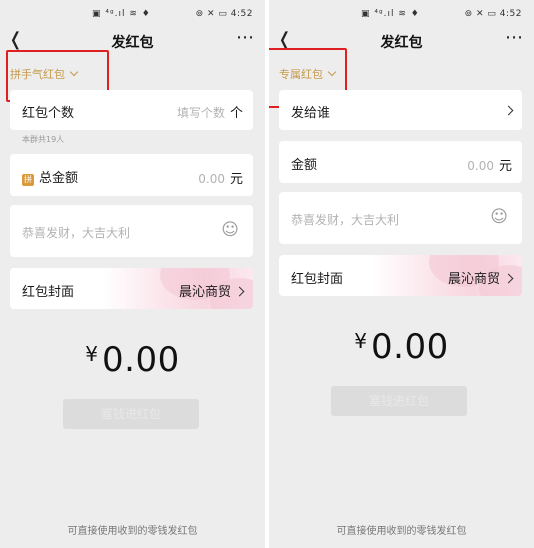 The width and height of the screenshot is (534, 548). Describe the element at coordinates (304, 165) in the screenshot. I see `amount-label: 金额` at that location.